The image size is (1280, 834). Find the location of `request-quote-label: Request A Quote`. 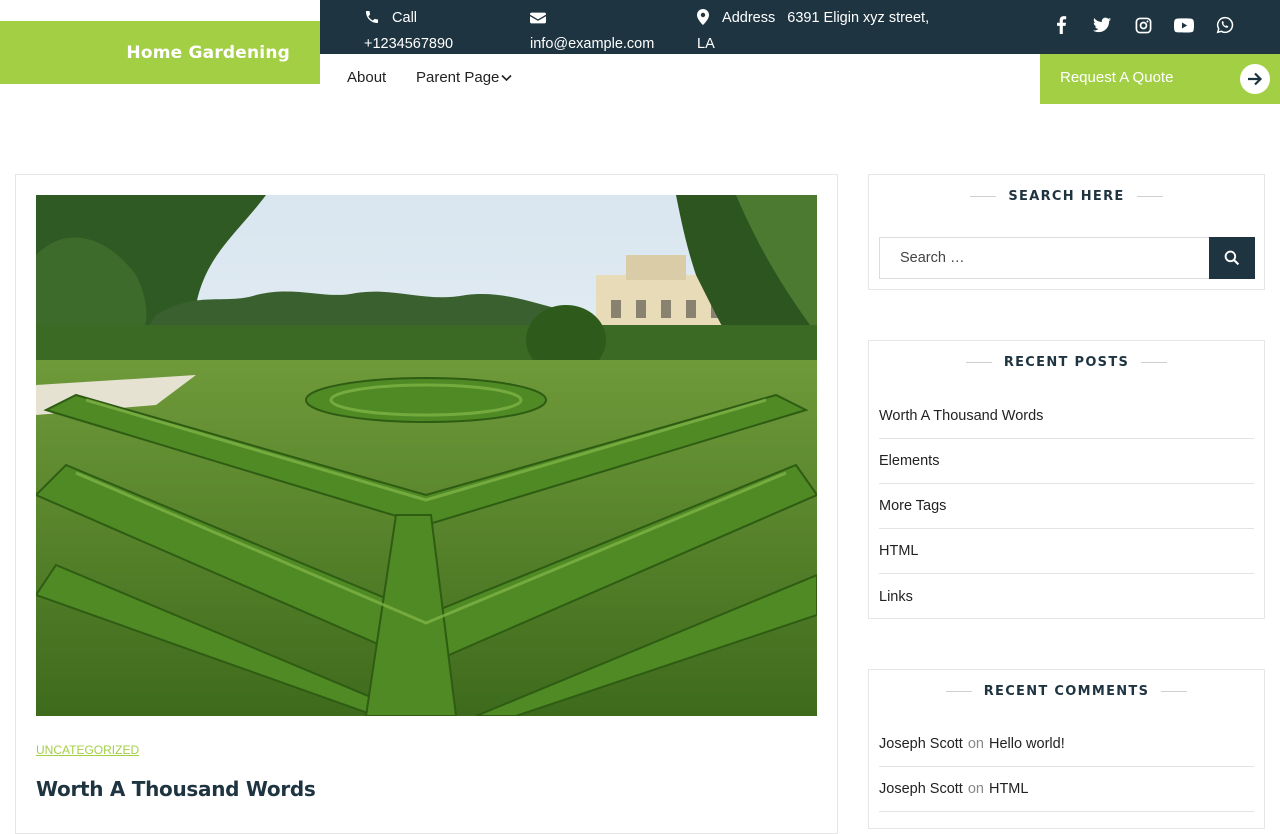

request-quote-label: Request A Quote is located at coordinates (1117, 77).